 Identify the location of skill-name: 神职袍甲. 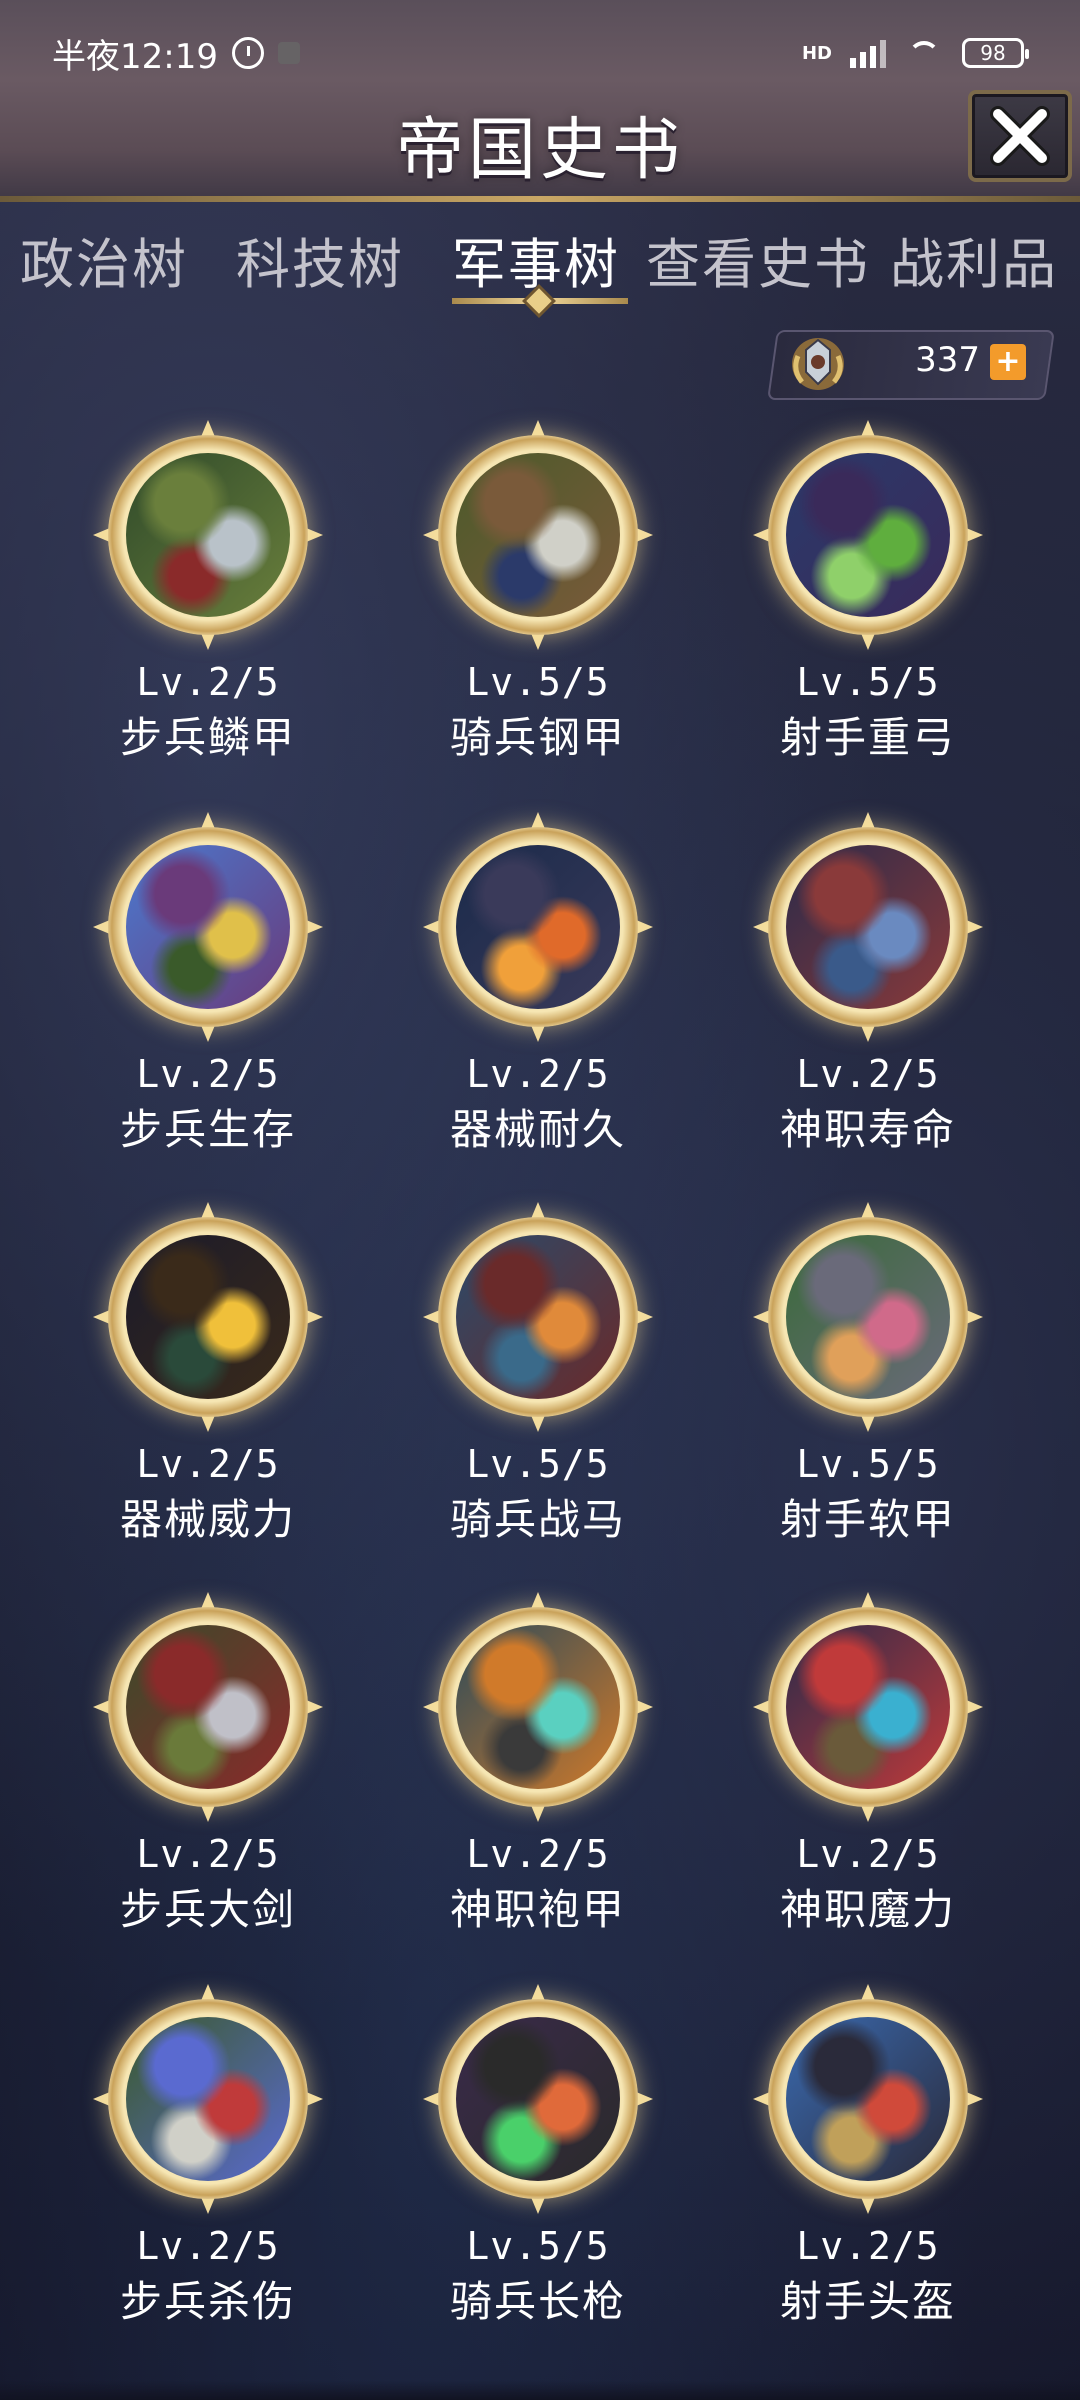
(537, 1909).